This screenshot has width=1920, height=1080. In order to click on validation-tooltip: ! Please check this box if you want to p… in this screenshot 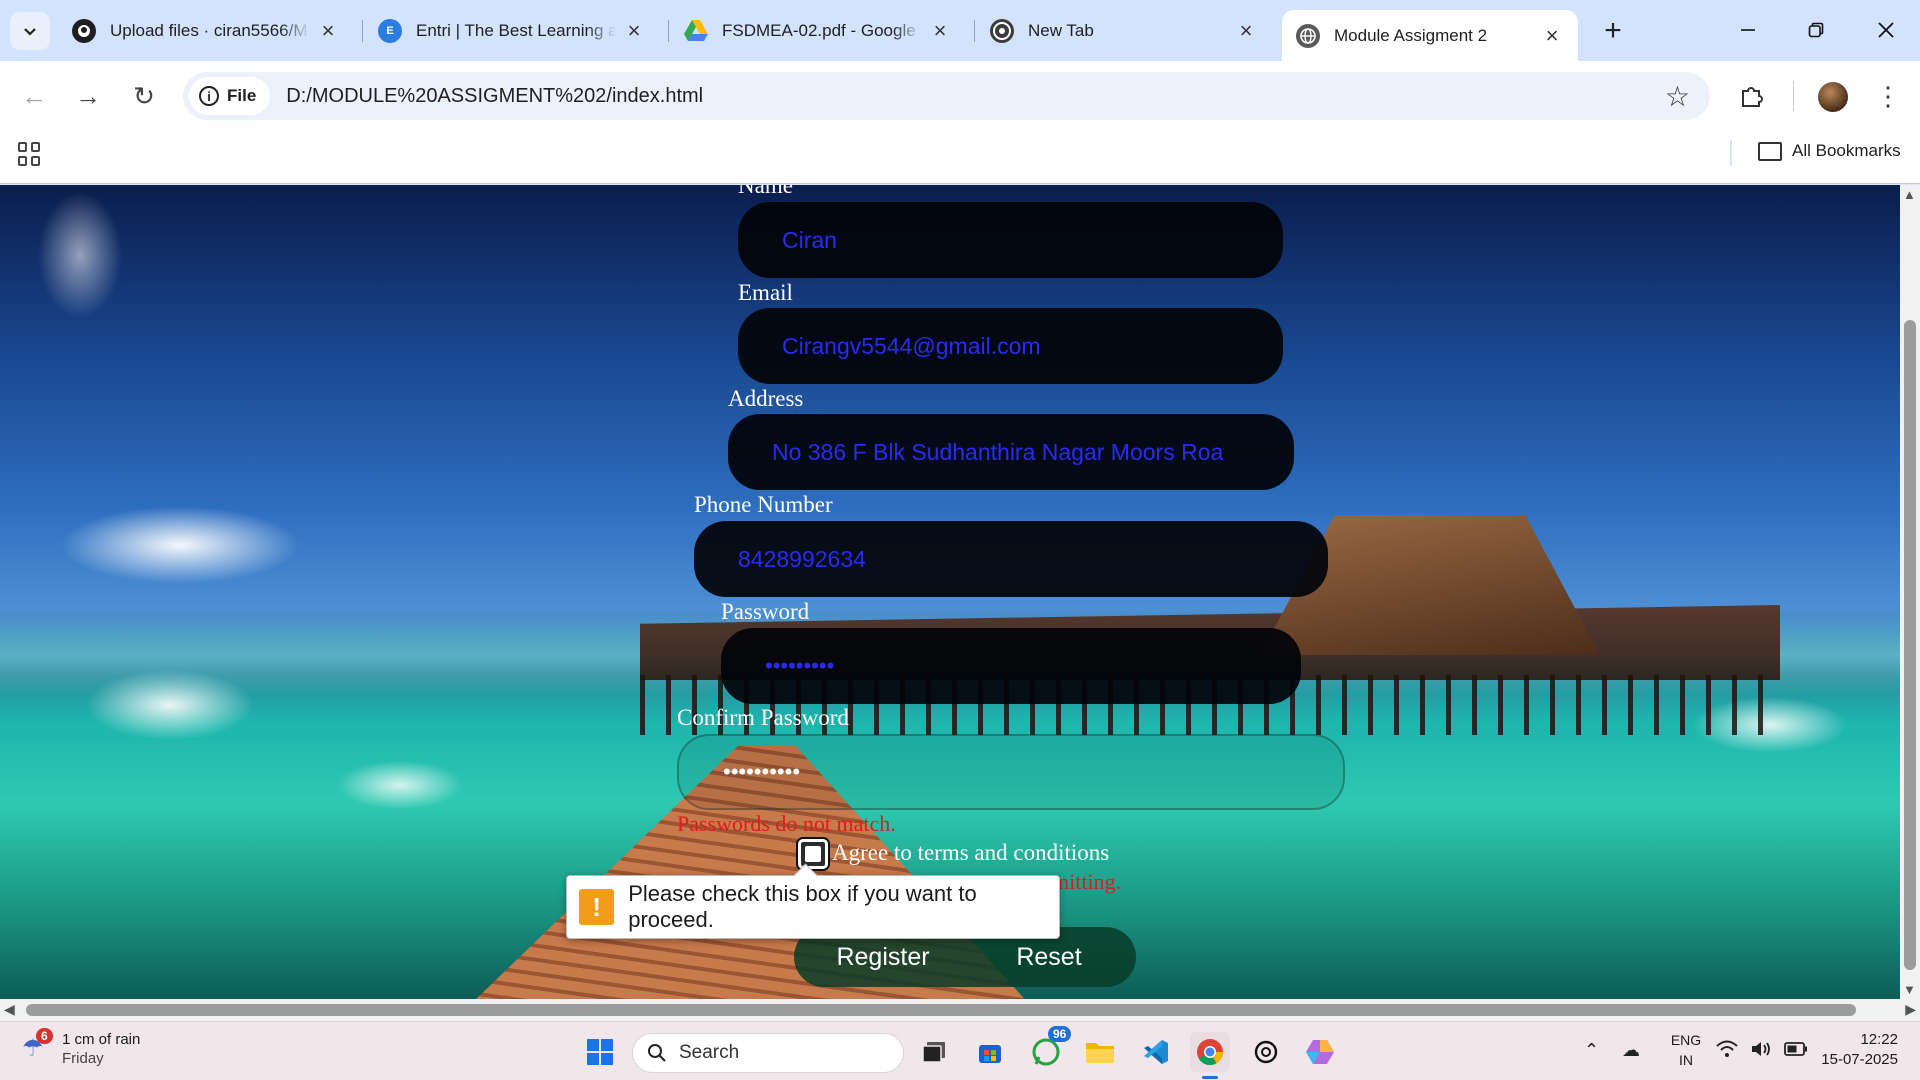, I will do `click(813, 907)`.